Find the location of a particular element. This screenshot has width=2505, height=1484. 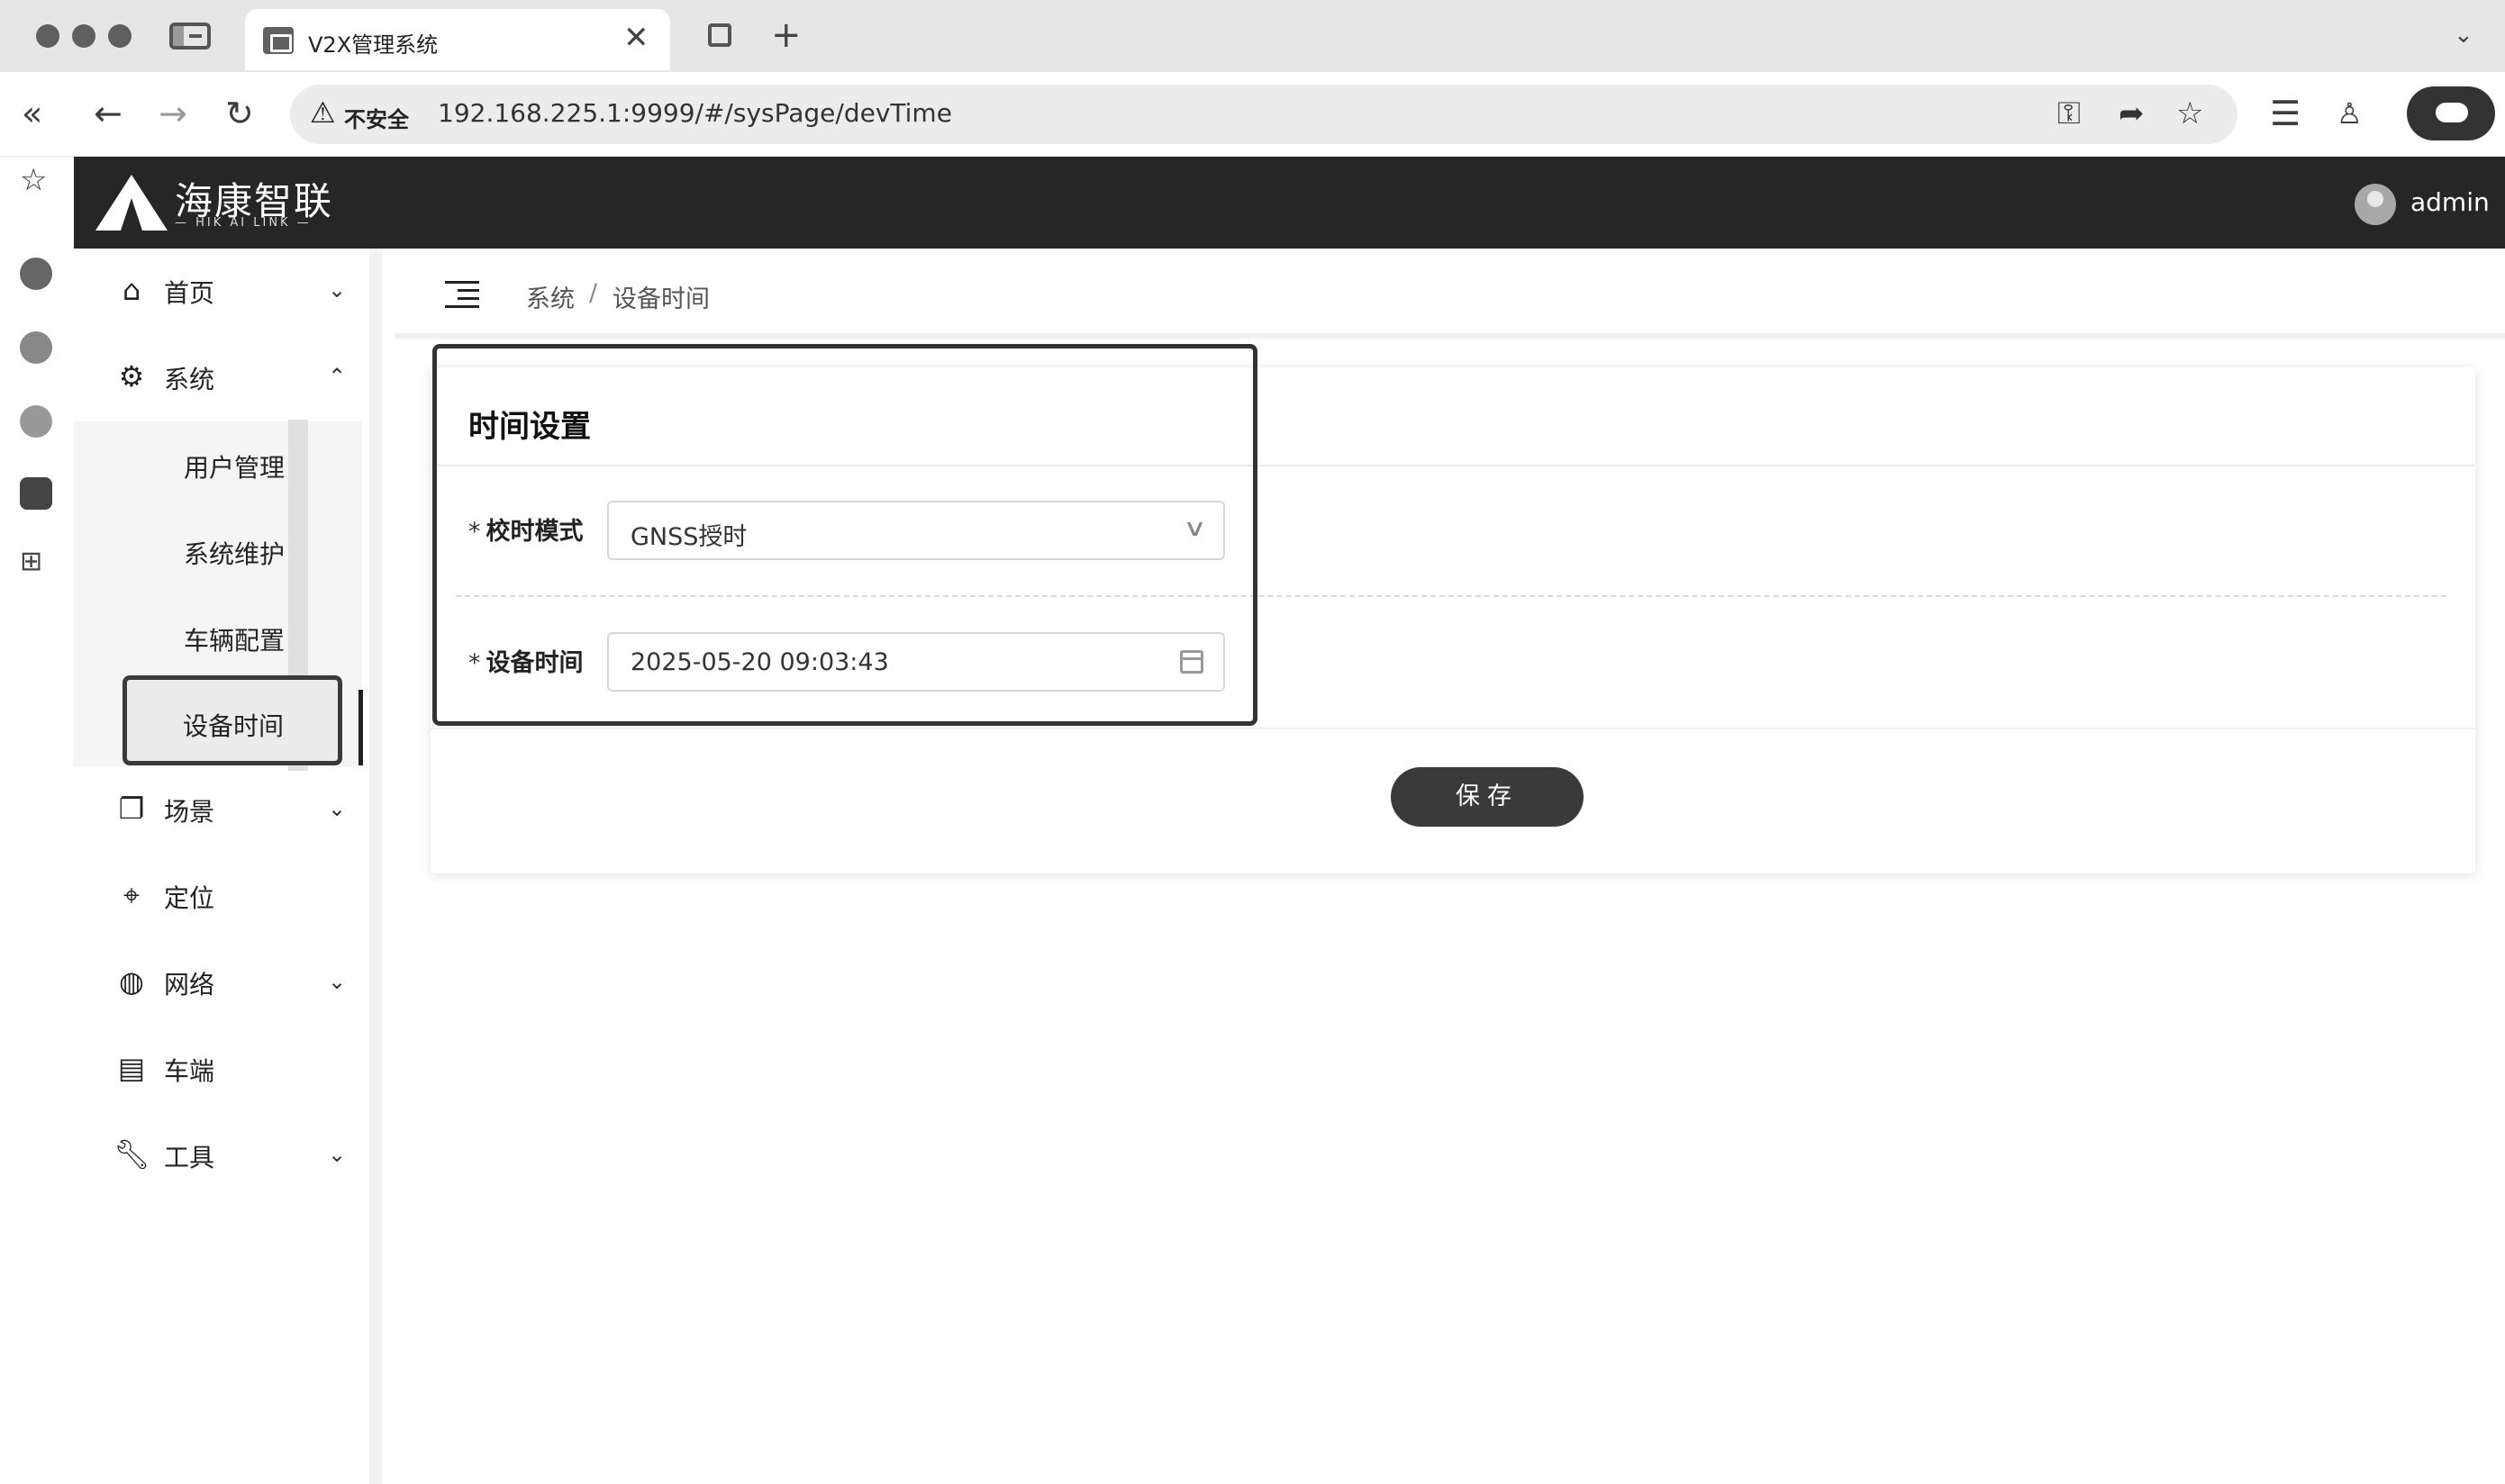

favicon-icon is located at coordinates (278, 41).